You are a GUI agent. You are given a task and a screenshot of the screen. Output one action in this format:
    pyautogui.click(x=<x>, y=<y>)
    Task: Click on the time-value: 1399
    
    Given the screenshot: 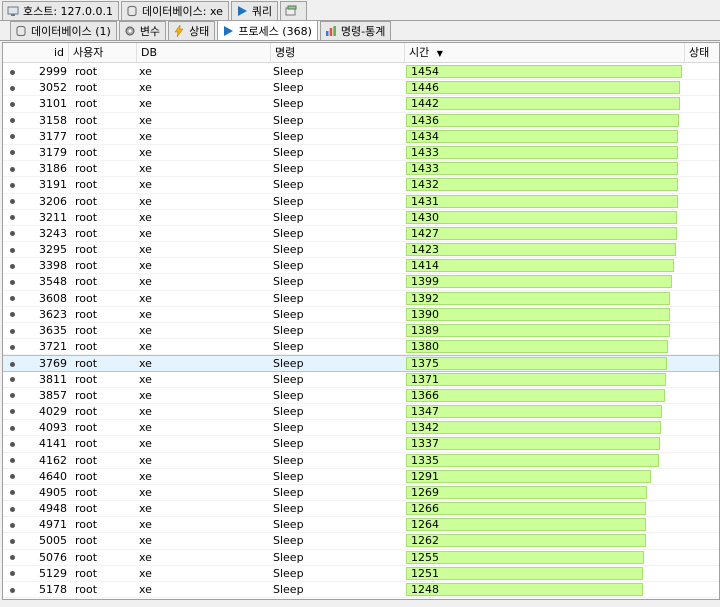 What is the action you would take?
    pyautogui.click(x=425, y=282)
    